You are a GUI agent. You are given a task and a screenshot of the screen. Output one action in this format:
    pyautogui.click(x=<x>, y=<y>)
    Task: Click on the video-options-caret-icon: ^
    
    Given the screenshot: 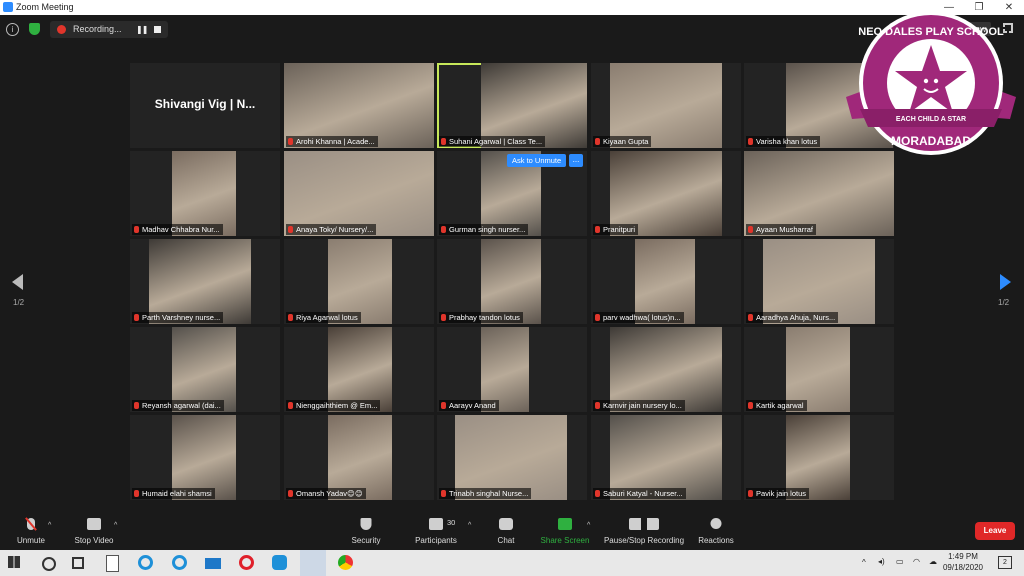 What is the action you would take?
    pyautogui.click(x=115, y=525)
    